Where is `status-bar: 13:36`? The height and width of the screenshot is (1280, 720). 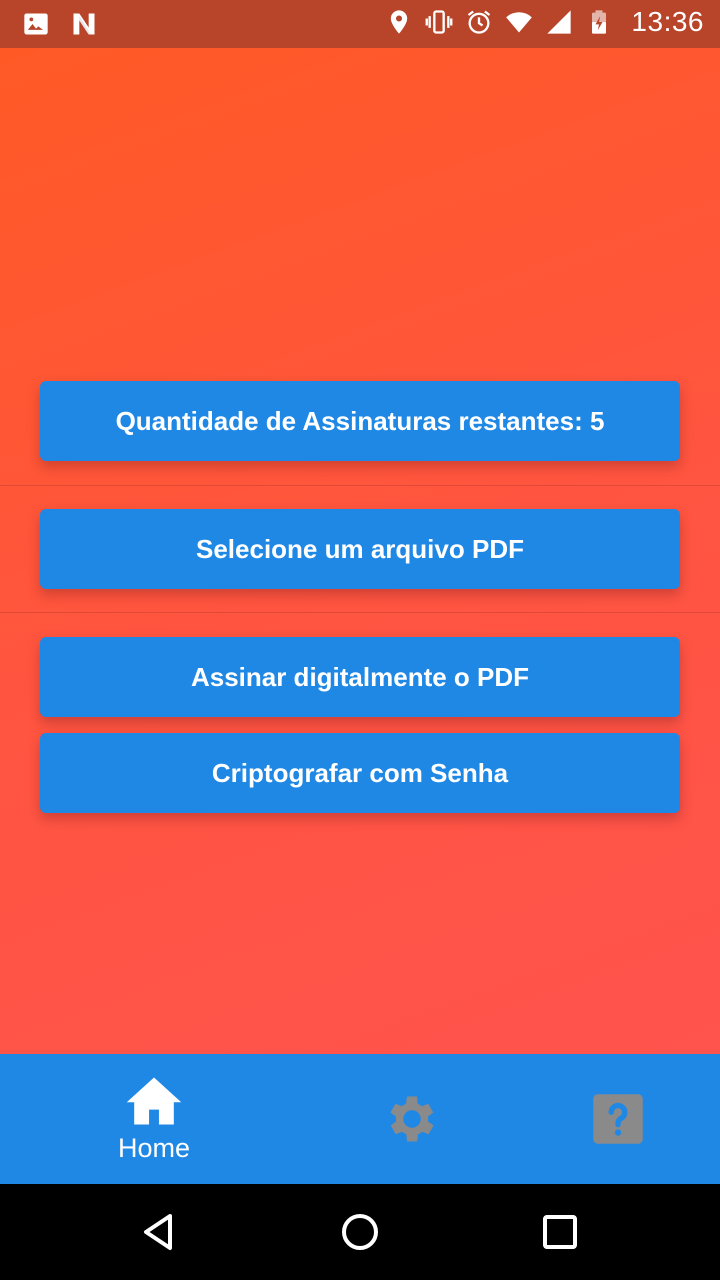 status-bar: 13:36 is located at coordinates (360, 24).